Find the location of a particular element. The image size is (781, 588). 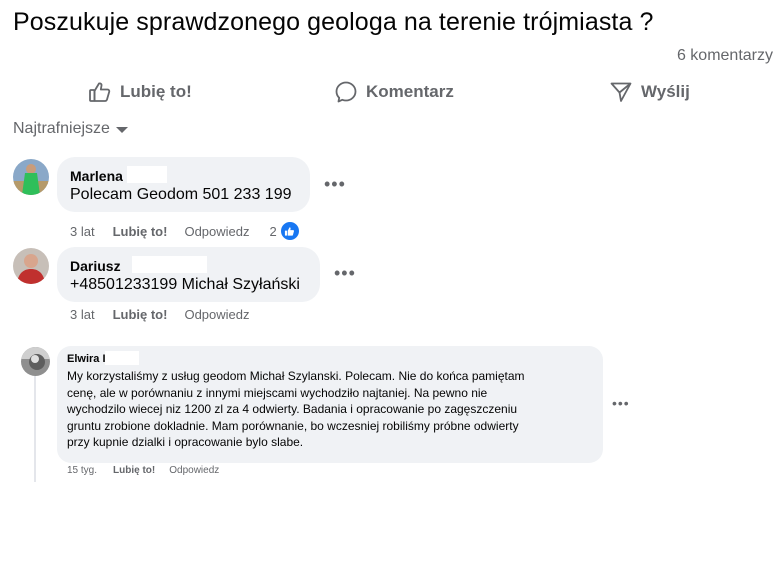

post-actions-bar: Lubię to! Komentarz Wyślij is located at coordinates (390, 92).